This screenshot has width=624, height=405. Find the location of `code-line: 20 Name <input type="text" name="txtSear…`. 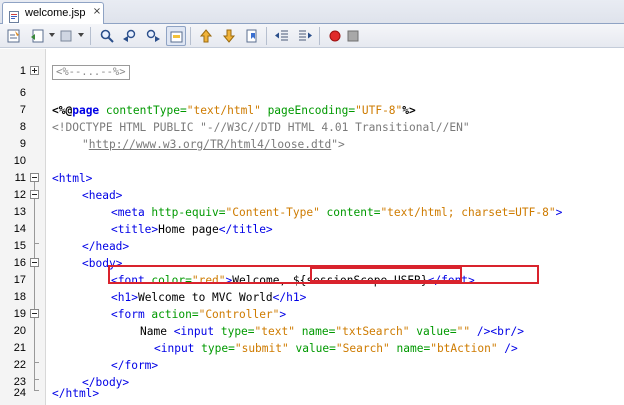

code-line: 20 Name <input type="text" name="txtSear… is located at coordinates (312, 331).